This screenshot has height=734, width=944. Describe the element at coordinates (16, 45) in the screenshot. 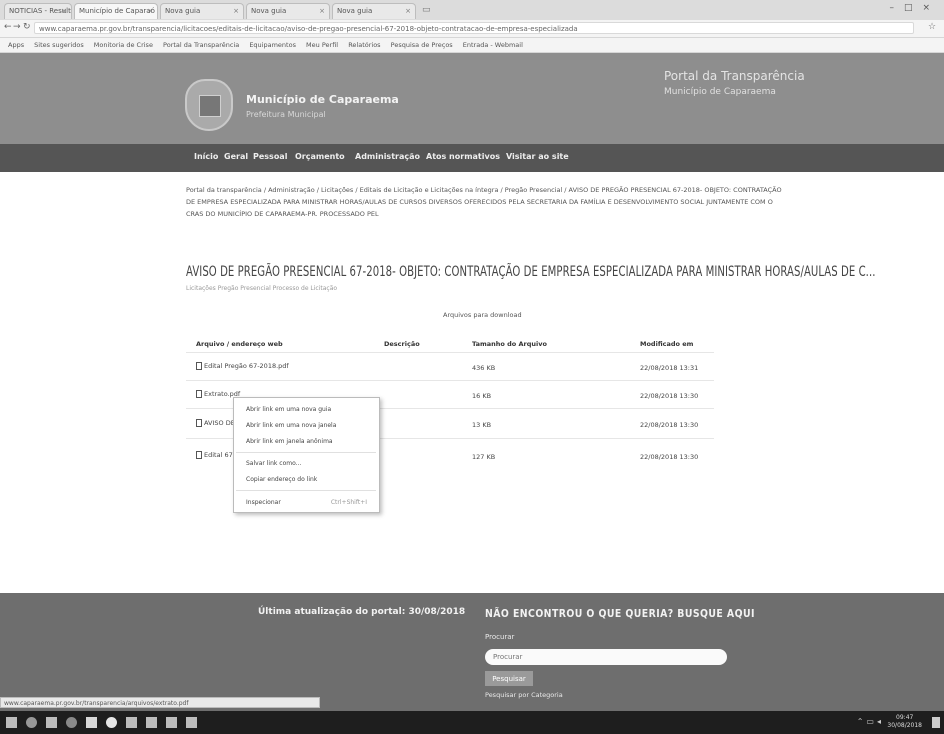

I see `bookmark-item: Apps` at that location.